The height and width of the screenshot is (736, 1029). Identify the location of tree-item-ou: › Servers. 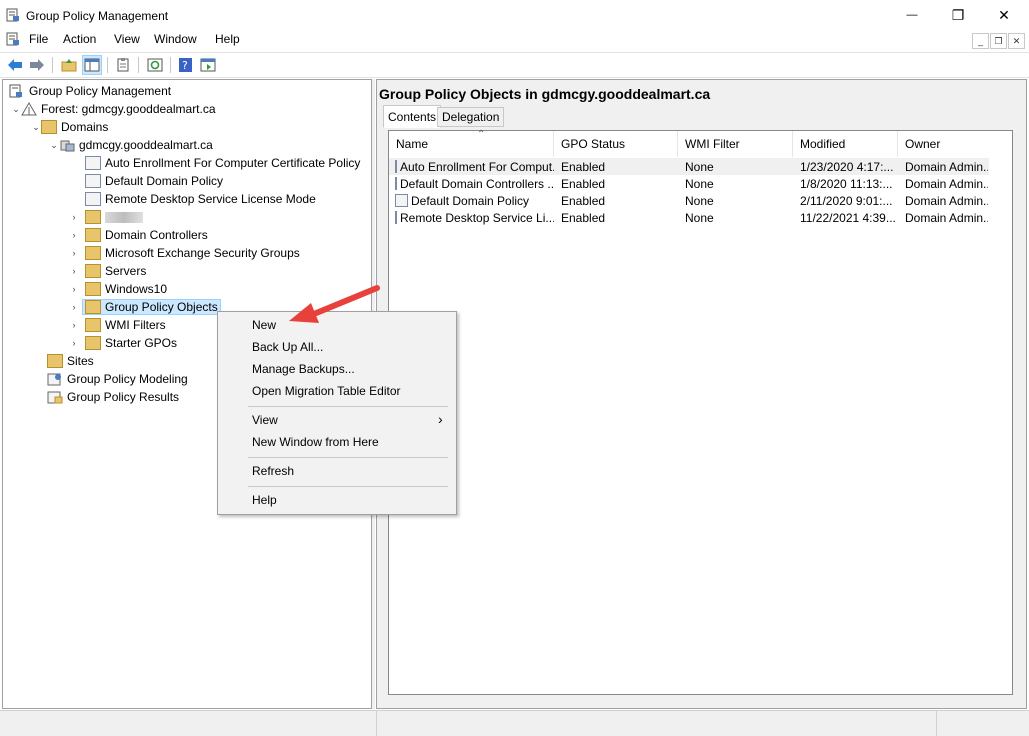
(184, 271).